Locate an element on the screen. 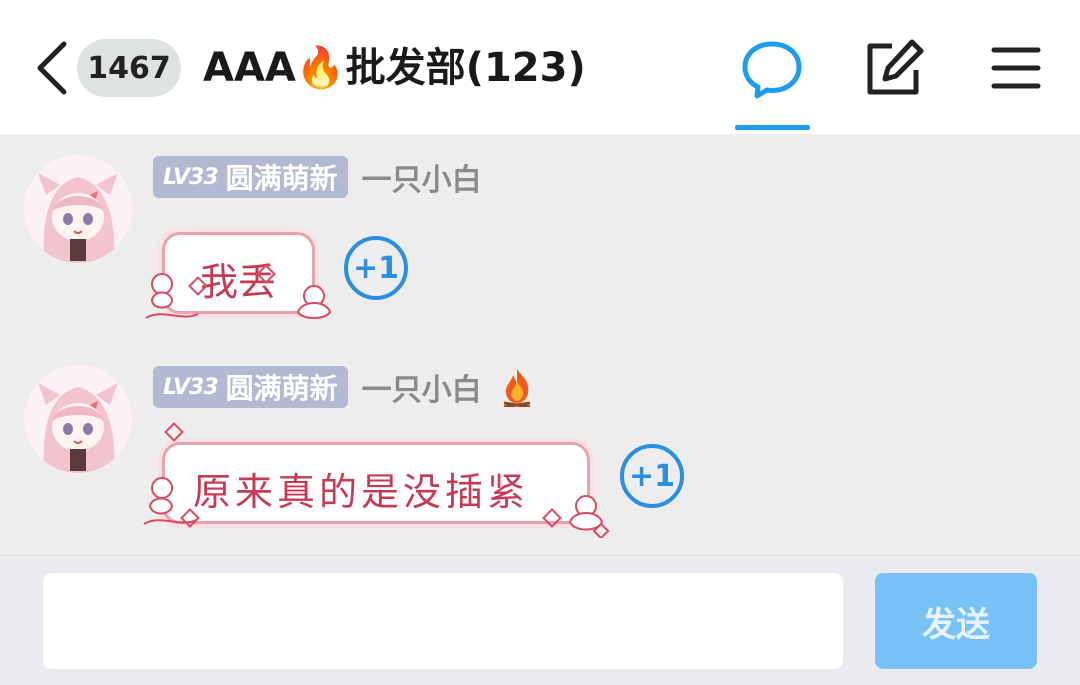 The image size is (1080, 685). message-input is located at coordinates (443, 621).